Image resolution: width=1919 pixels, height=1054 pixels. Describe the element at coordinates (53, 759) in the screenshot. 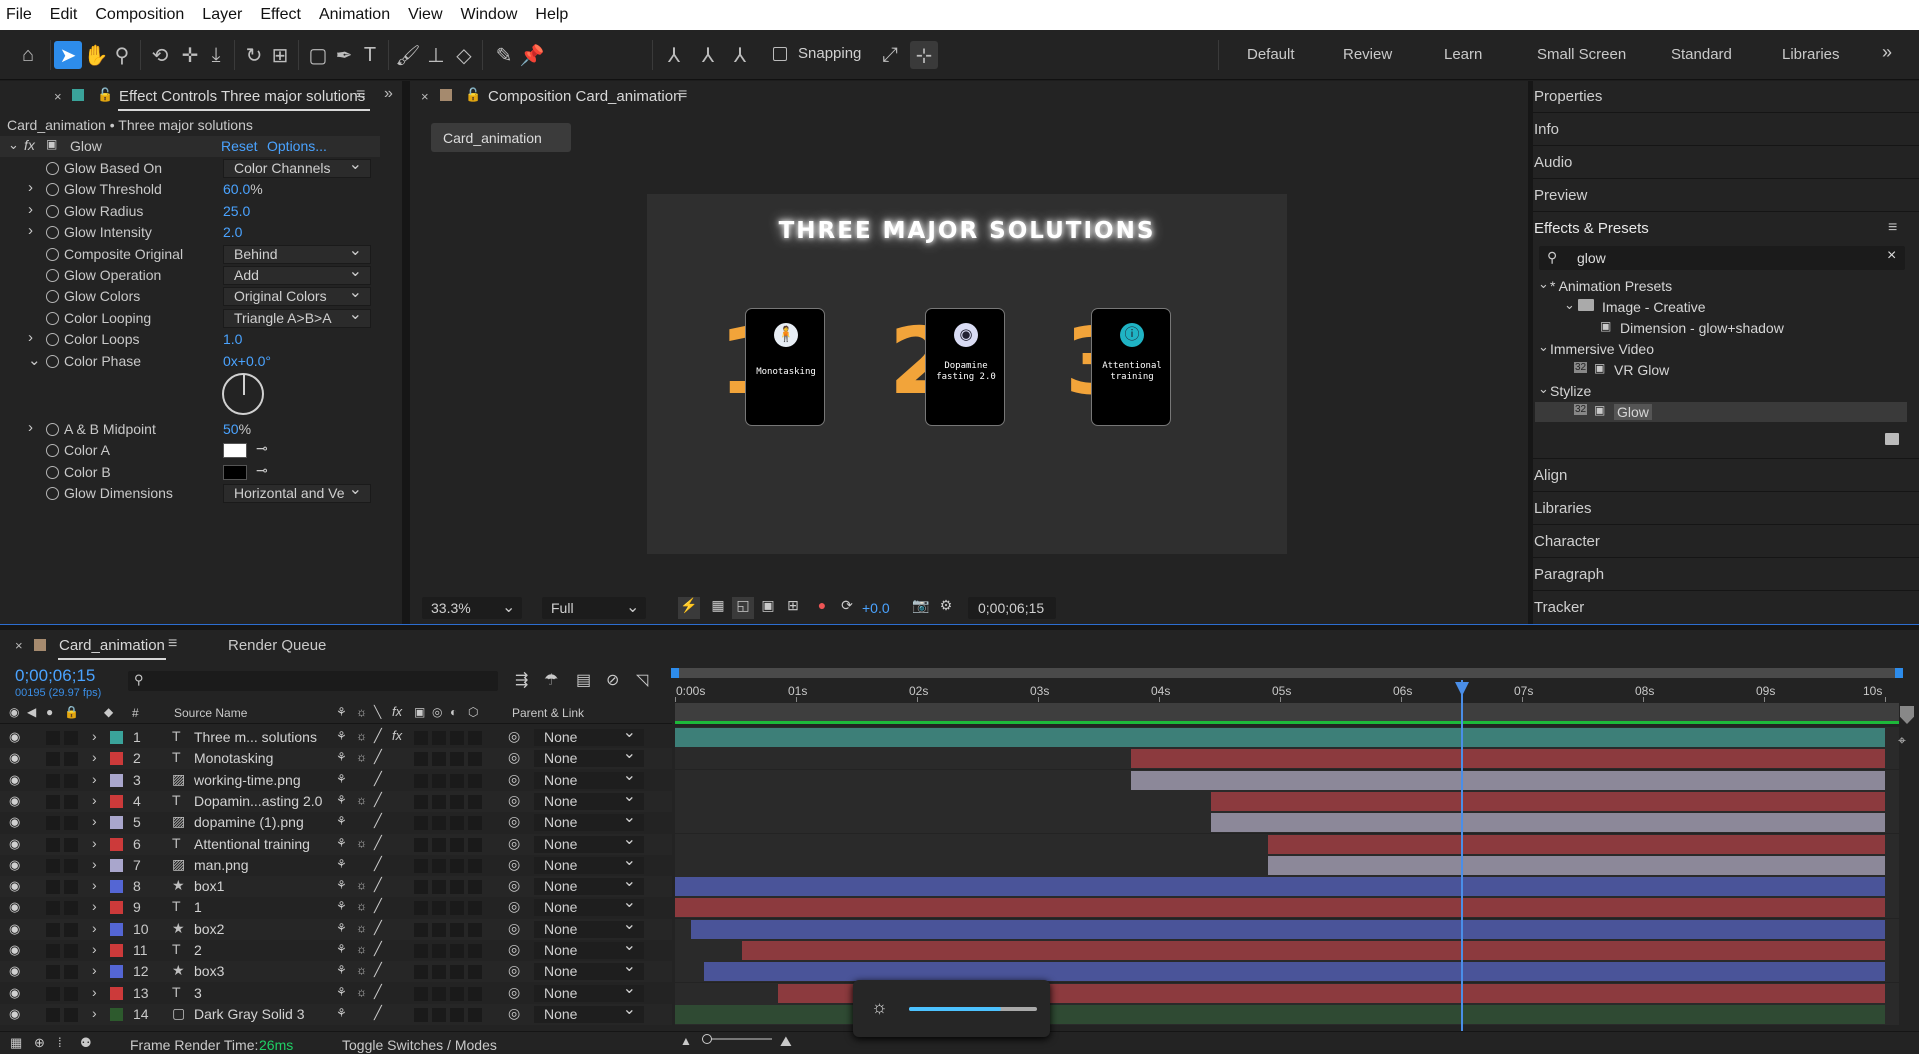

I see `solo-toggle` at that location.